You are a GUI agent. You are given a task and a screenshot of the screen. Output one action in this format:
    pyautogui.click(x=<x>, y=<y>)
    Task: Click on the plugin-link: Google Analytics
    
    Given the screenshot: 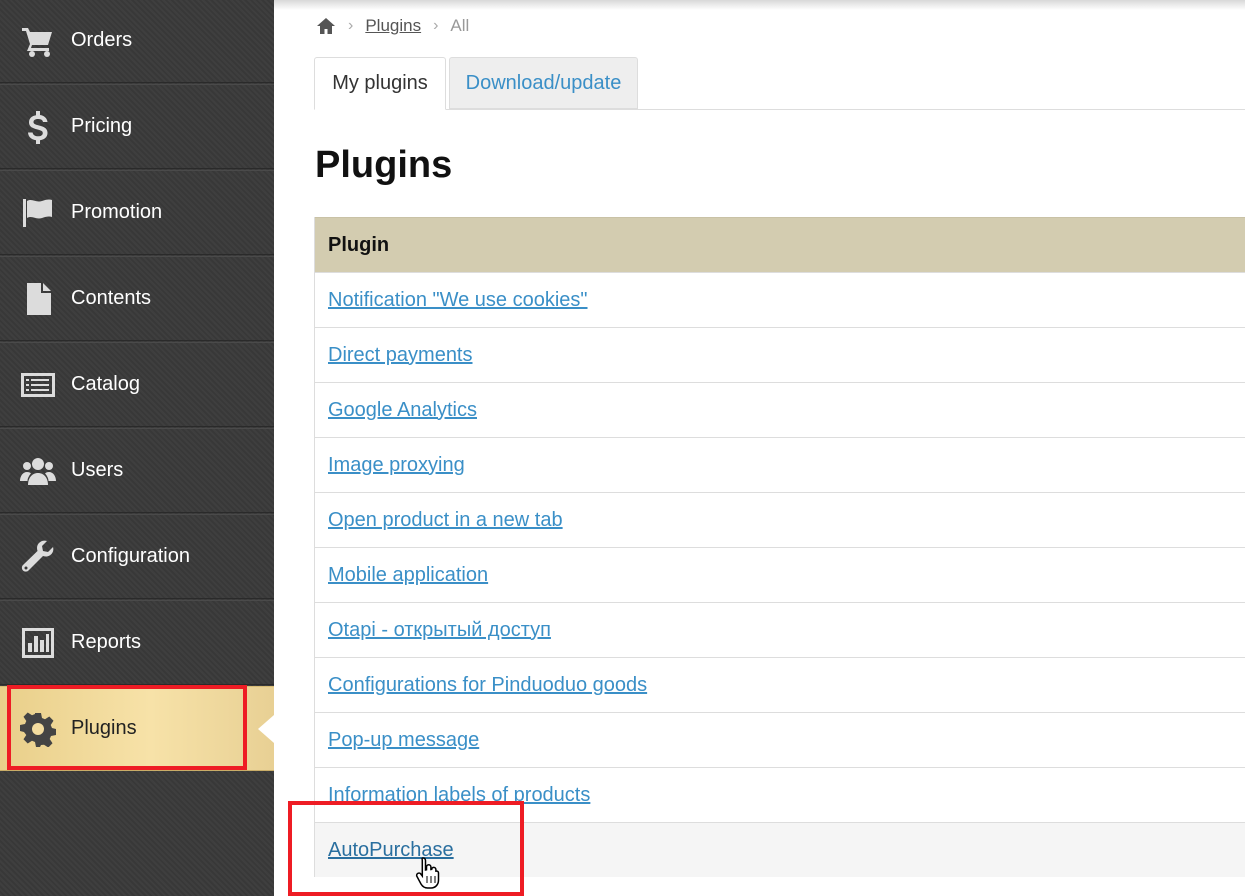 What is the action you would take?
    pyautogui.click(x=402, y=410)
    